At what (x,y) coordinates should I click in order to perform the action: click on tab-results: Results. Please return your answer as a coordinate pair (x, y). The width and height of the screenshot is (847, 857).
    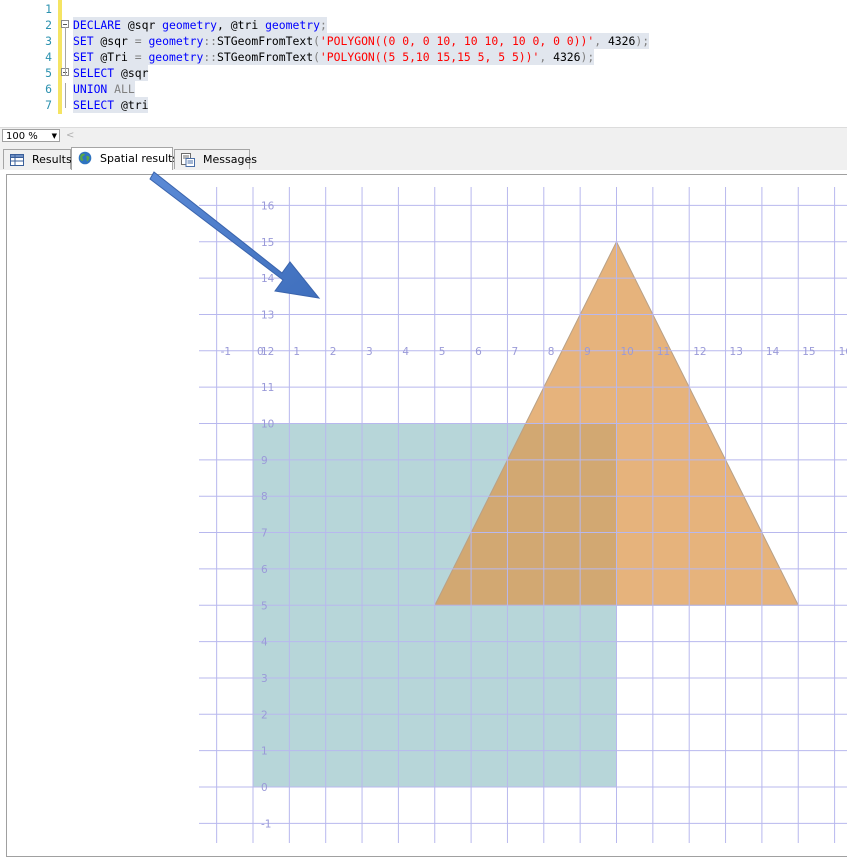
    Looking at the image, I should click on (37, 159).